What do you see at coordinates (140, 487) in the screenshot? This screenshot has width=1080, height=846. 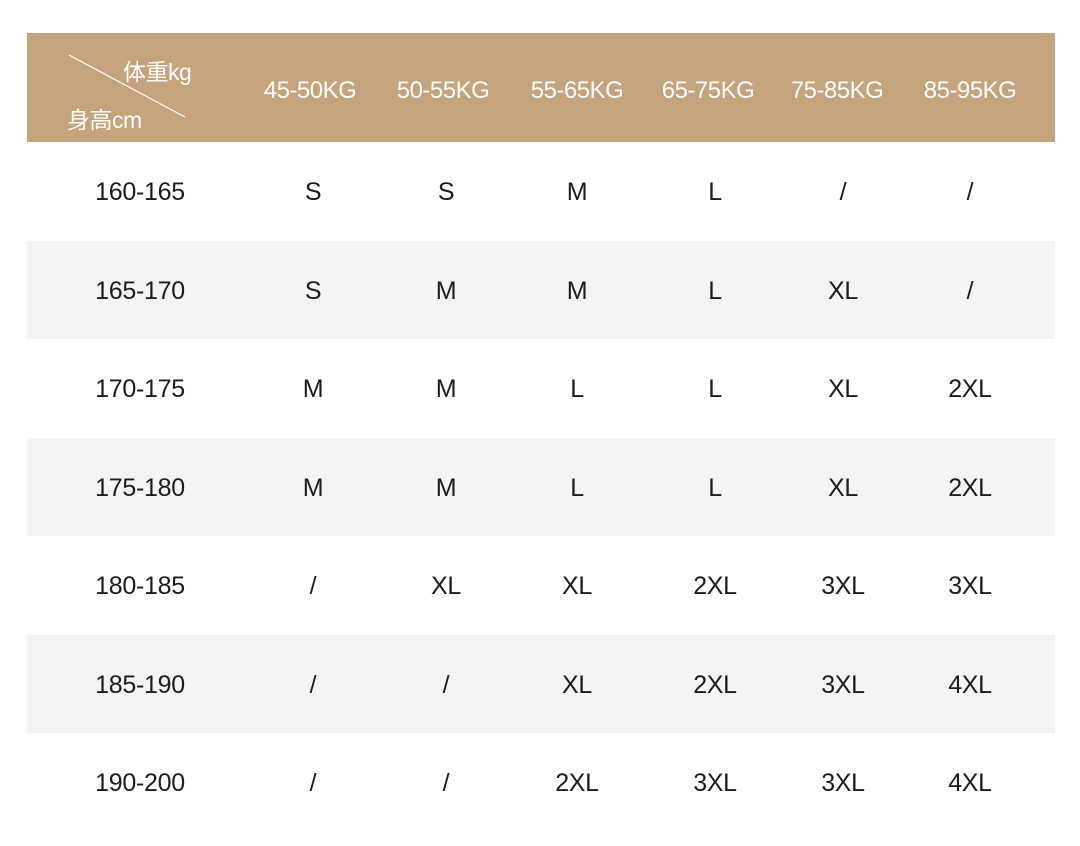 I see `height-range-cell: 175-180` at bounding box center [140, 487].